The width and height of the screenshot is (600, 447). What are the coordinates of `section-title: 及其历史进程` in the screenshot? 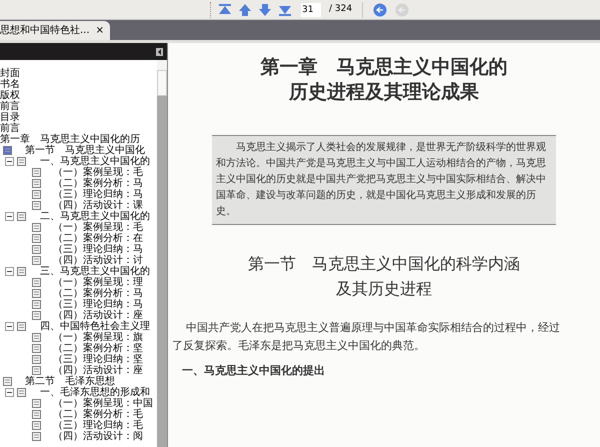 It's located at (384, 289).